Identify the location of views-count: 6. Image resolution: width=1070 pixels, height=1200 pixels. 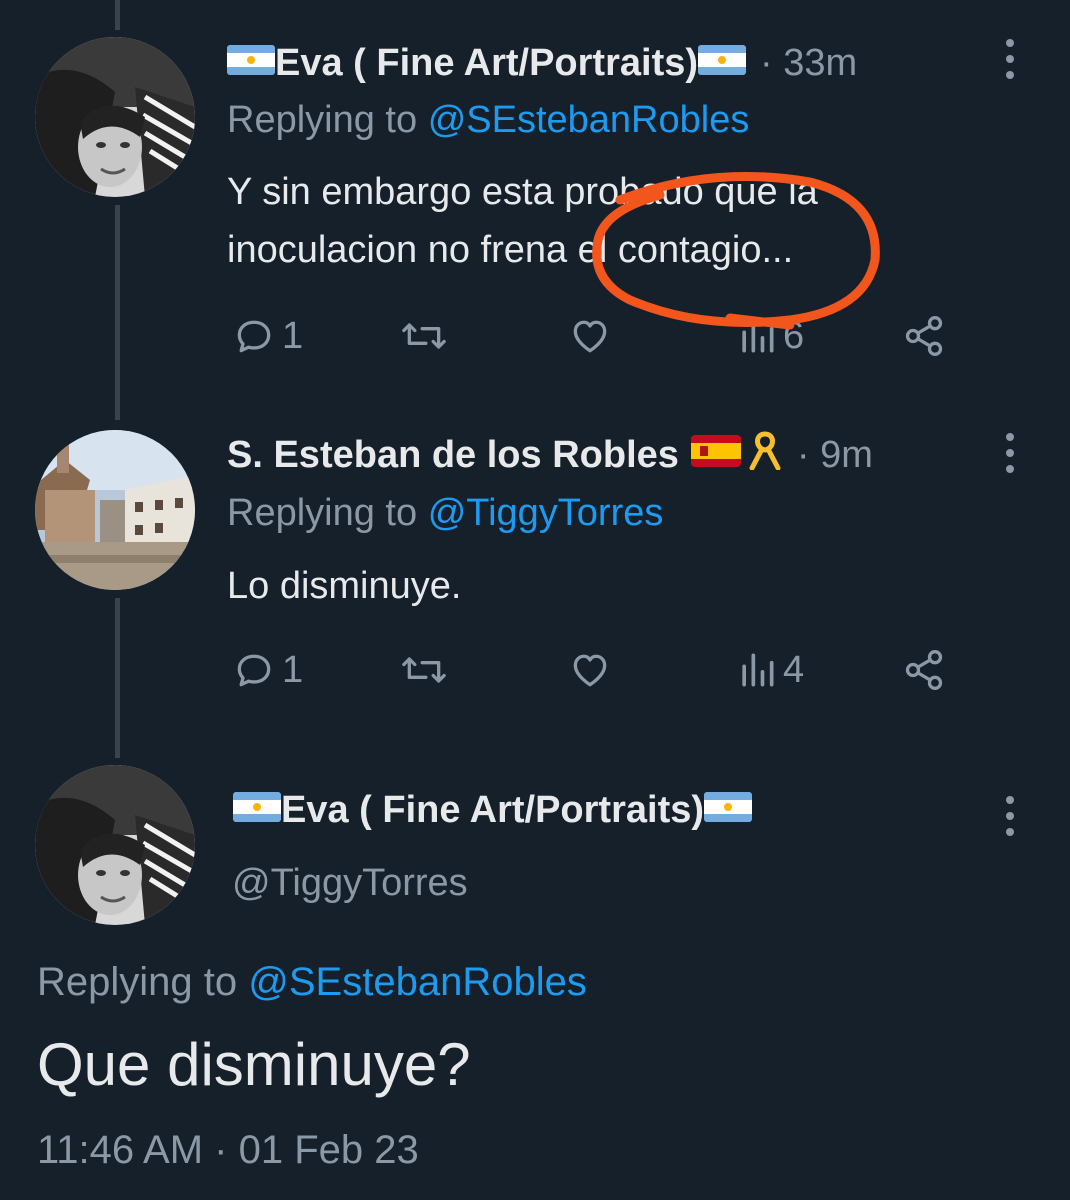
(794, 335).